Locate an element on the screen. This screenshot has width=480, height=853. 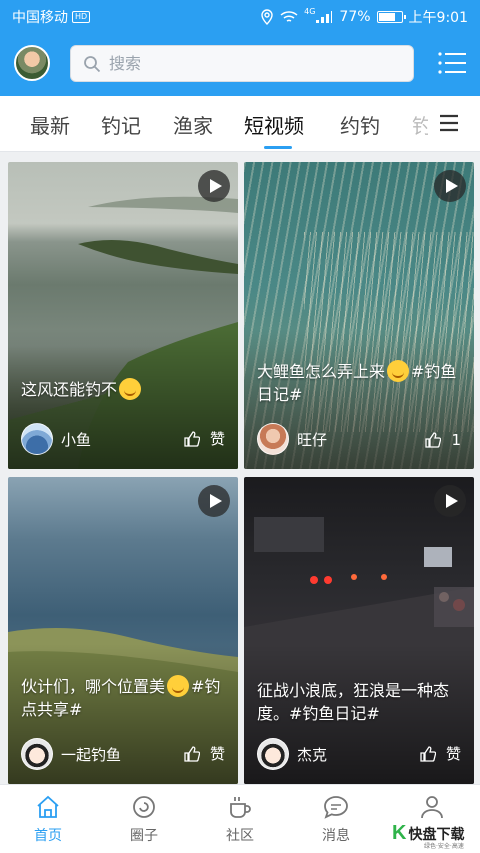
hd-badge: HD is located at coordinates (81, 17).